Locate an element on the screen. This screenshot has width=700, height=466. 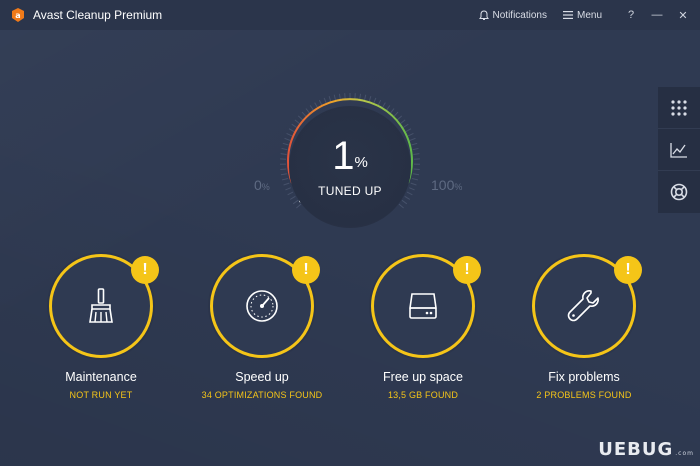
speed-up-status: 34 OPTIMIZATIONS FOUND is located at coordinates (262, 395).